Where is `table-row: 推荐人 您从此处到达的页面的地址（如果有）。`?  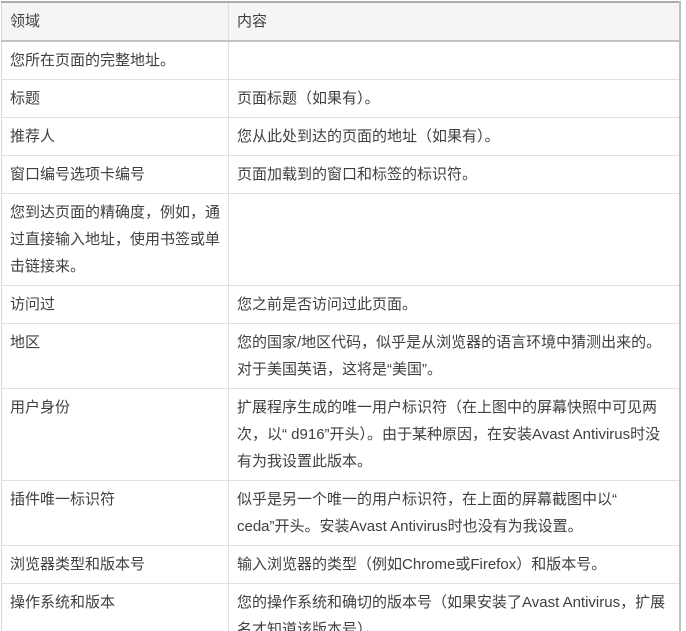 table-row: 推荐人 您从此处到达的页面的地址（如果有）。 is located at coordinates (340, 136).